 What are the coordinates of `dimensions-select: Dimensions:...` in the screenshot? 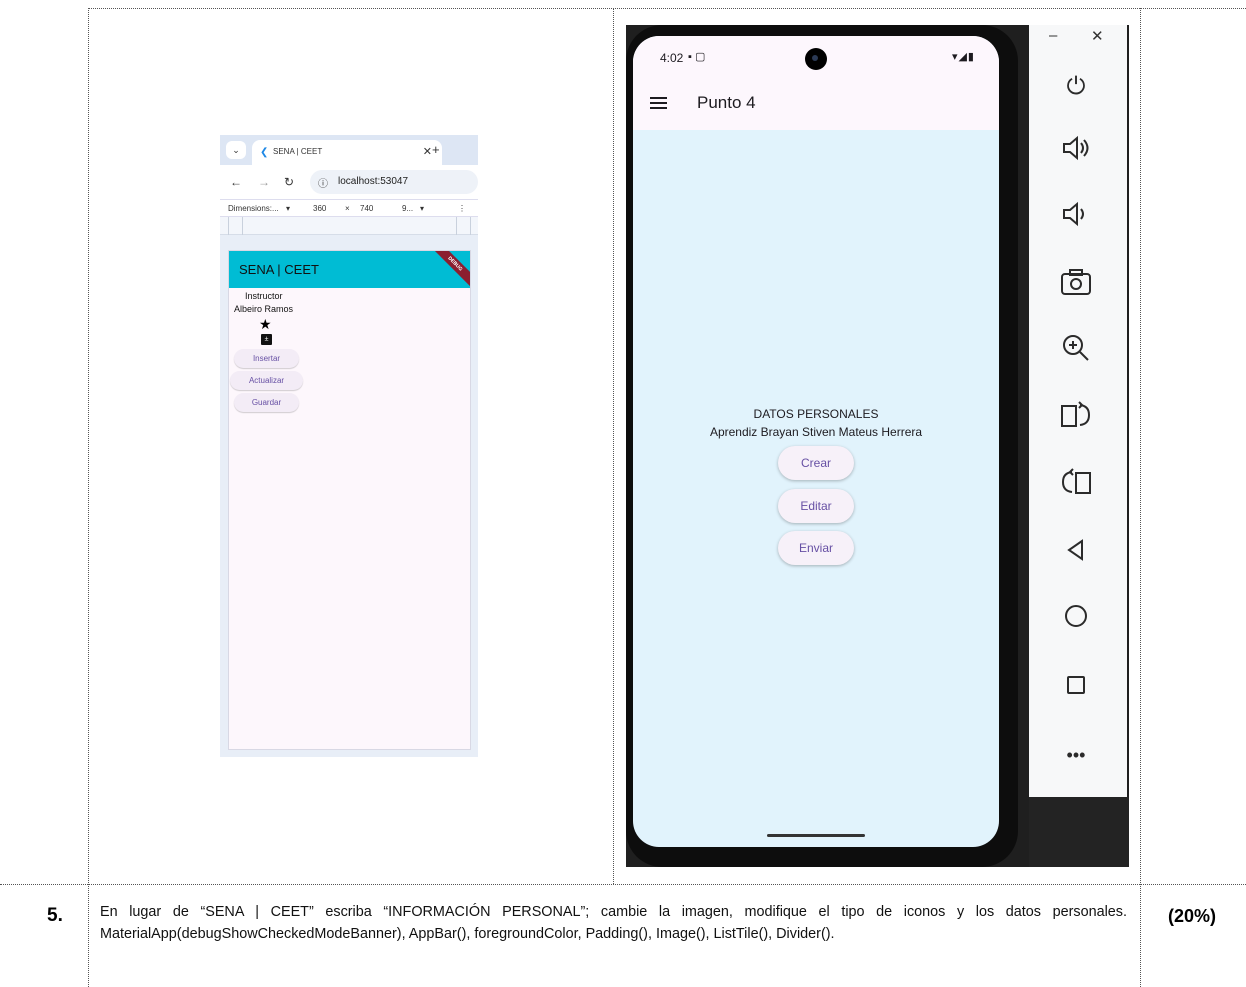 It's located at (253, 208).